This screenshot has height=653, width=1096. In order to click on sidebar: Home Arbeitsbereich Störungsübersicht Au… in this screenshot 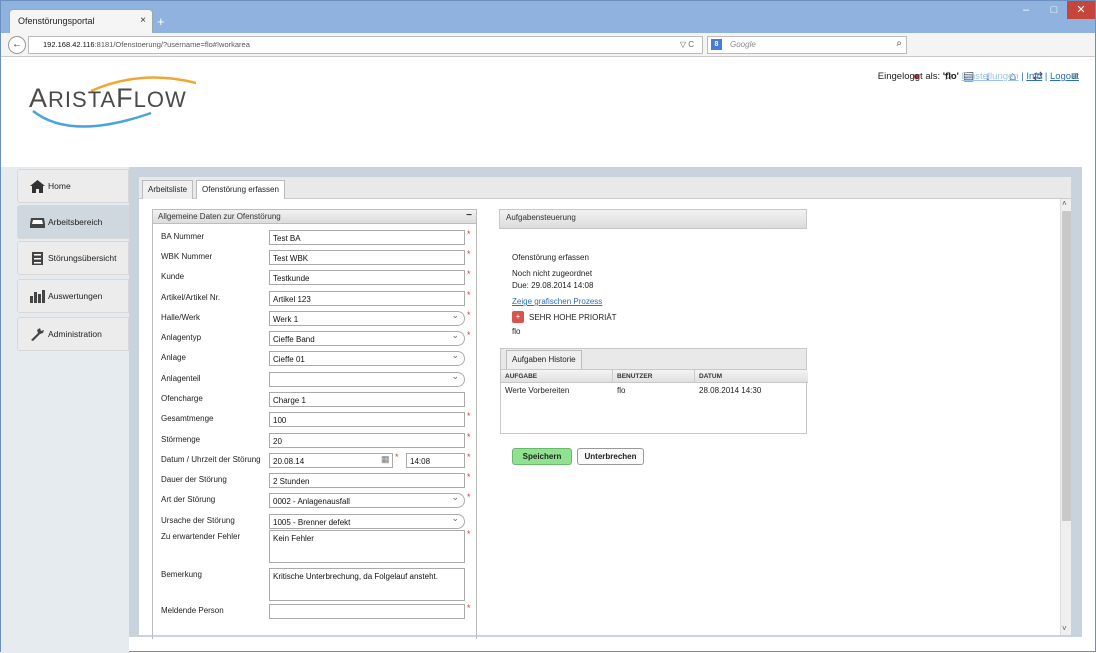, I will do `click(65, 410)`.